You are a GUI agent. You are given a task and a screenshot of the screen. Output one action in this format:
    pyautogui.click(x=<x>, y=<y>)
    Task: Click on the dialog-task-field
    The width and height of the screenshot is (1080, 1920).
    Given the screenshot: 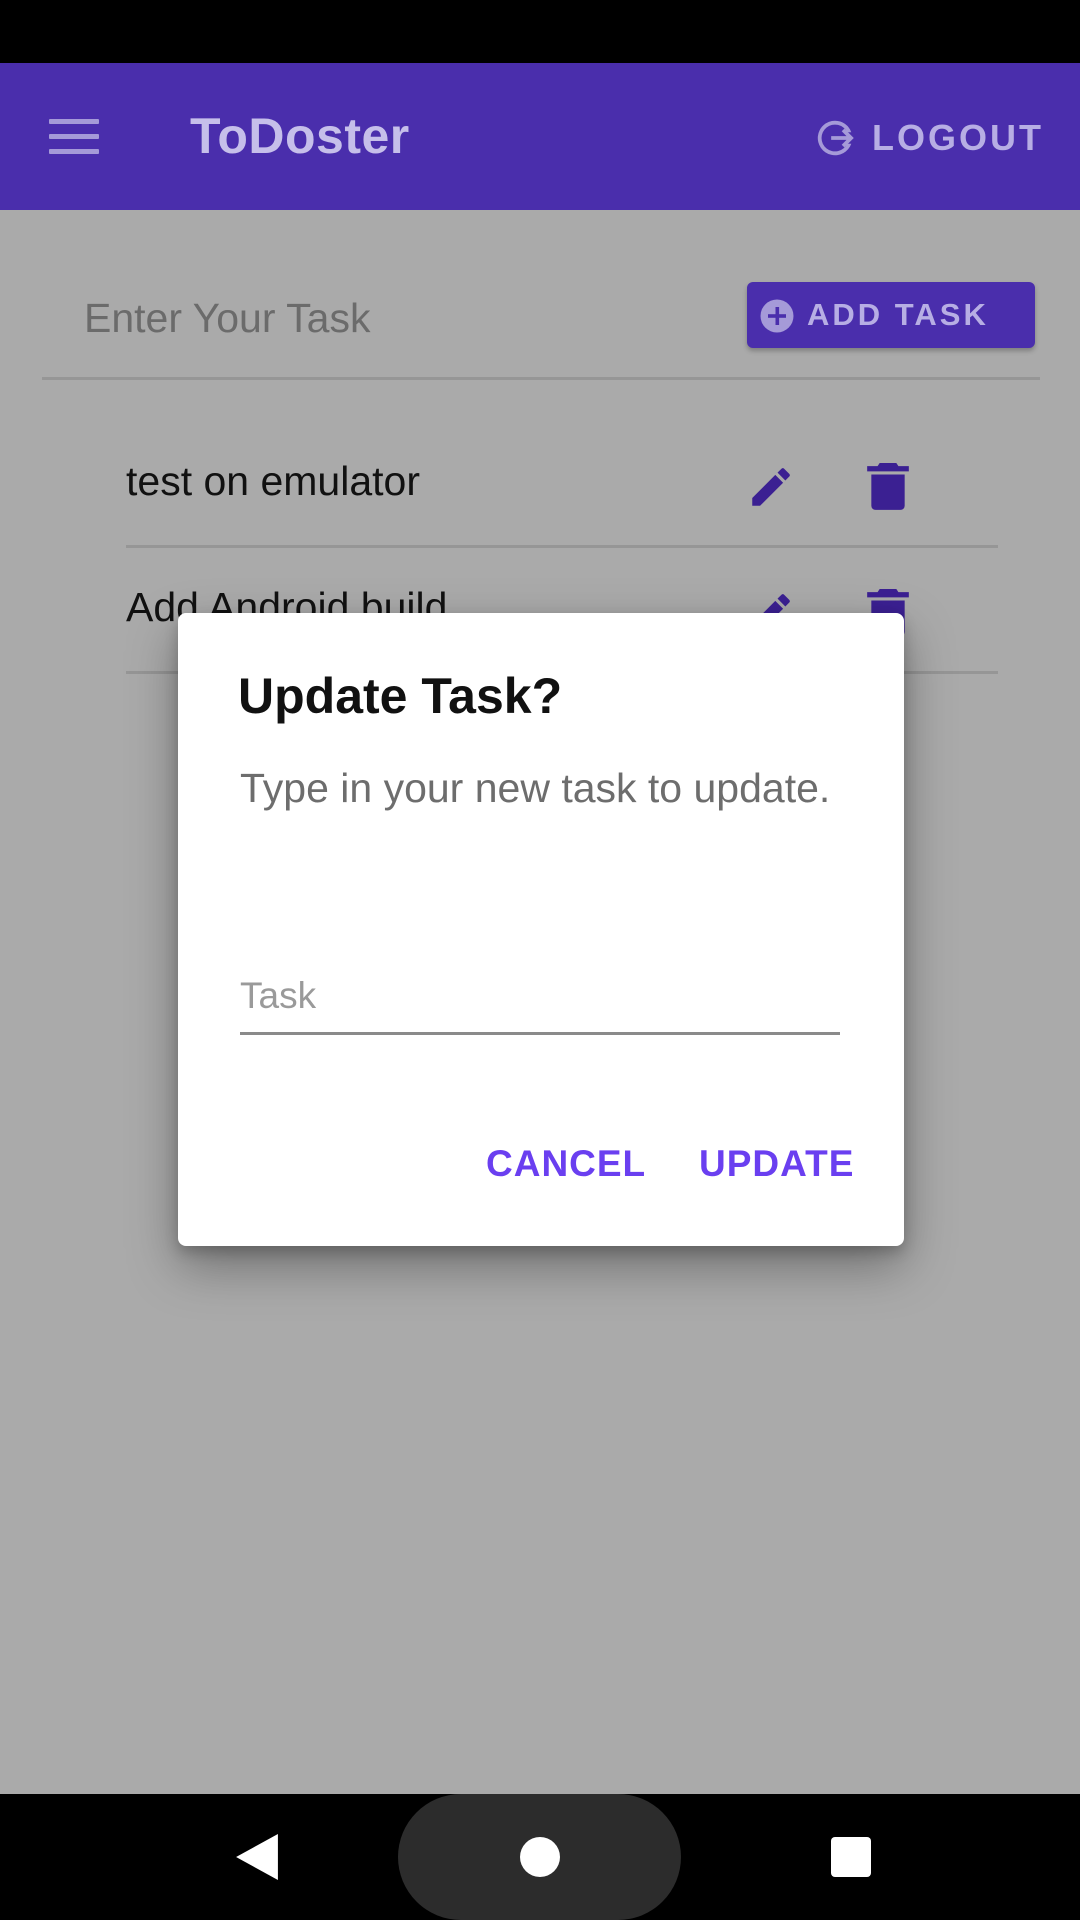 What is the action you would take?
    pyautogui.click(x=540, y=994)
    